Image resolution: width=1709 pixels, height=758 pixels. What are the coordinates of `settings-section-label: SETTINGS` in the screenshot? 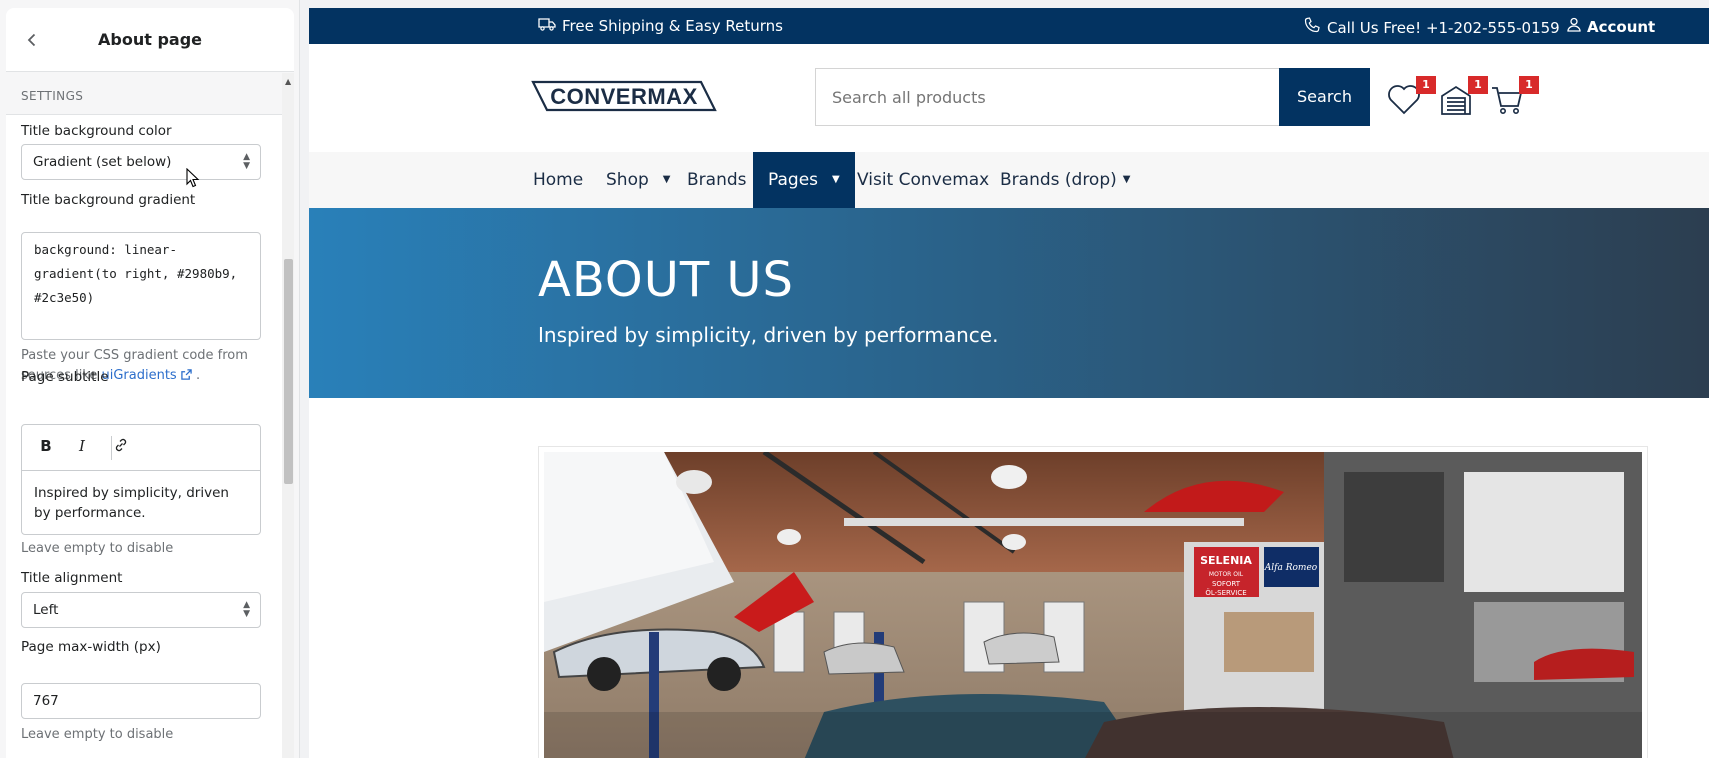 It's located at (52, 96).